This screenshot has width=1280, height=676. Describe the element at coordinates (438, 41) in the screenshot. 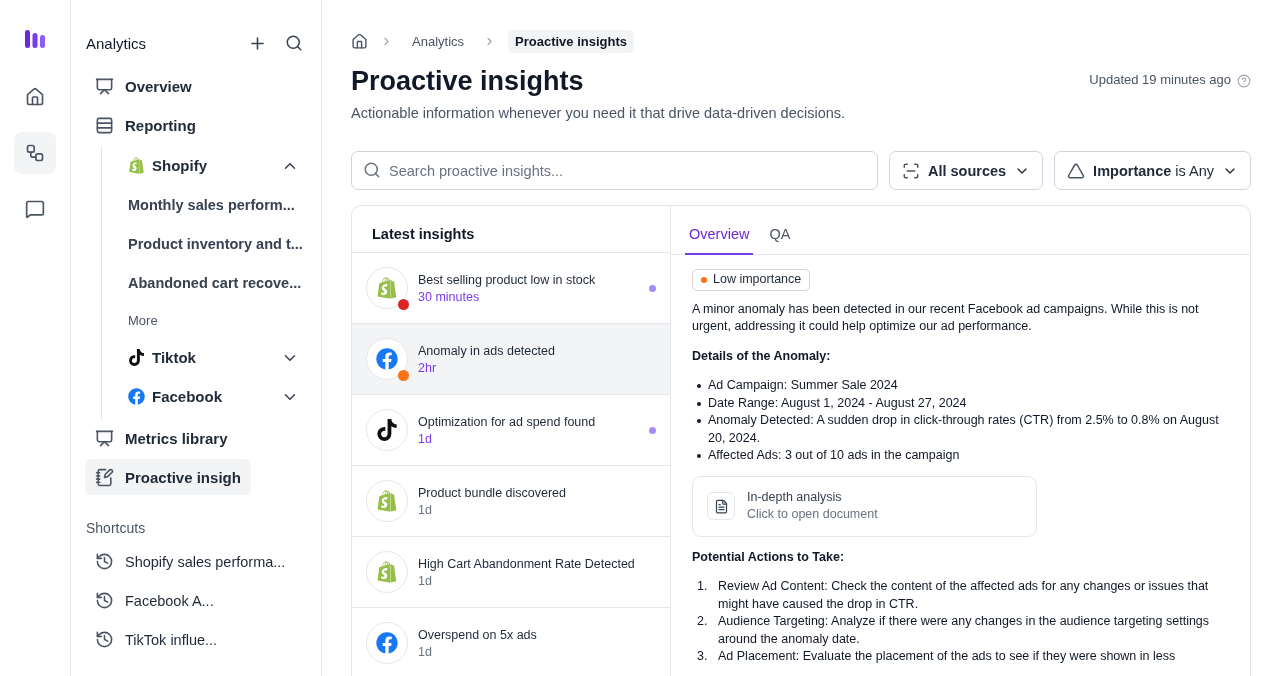

I see `breadcrumb-link: Analytics` at that location.